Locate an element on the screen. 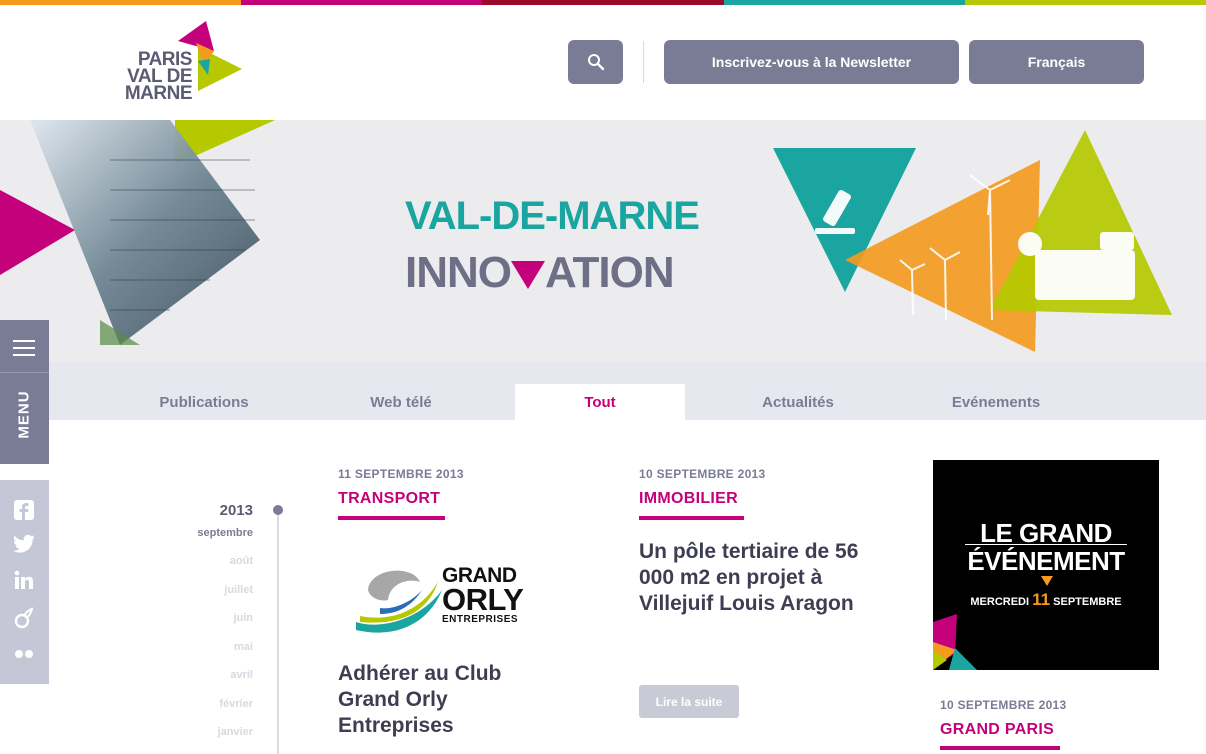 This screenshot has height=754, width=1206. timeline-month: janvier is located at coordinates (201, 732).